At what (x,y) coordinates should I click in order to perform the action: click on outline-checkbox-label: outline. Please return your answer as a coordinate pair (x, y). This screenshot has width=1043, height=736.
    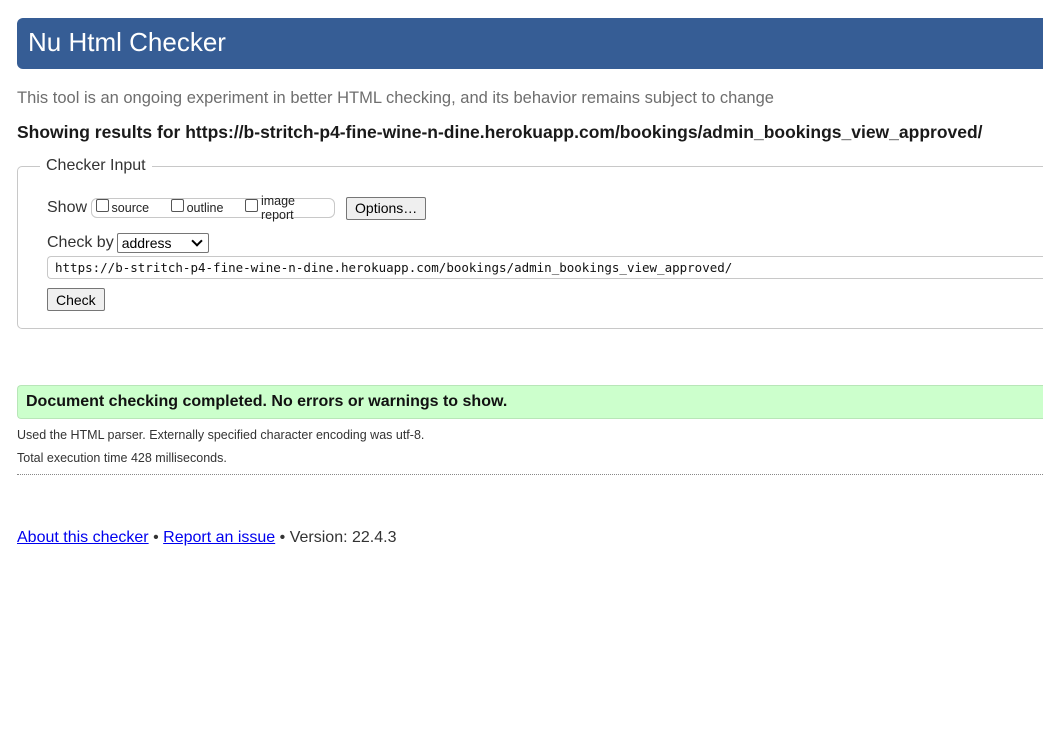
    Looking at the image, I should click on (205, 208).